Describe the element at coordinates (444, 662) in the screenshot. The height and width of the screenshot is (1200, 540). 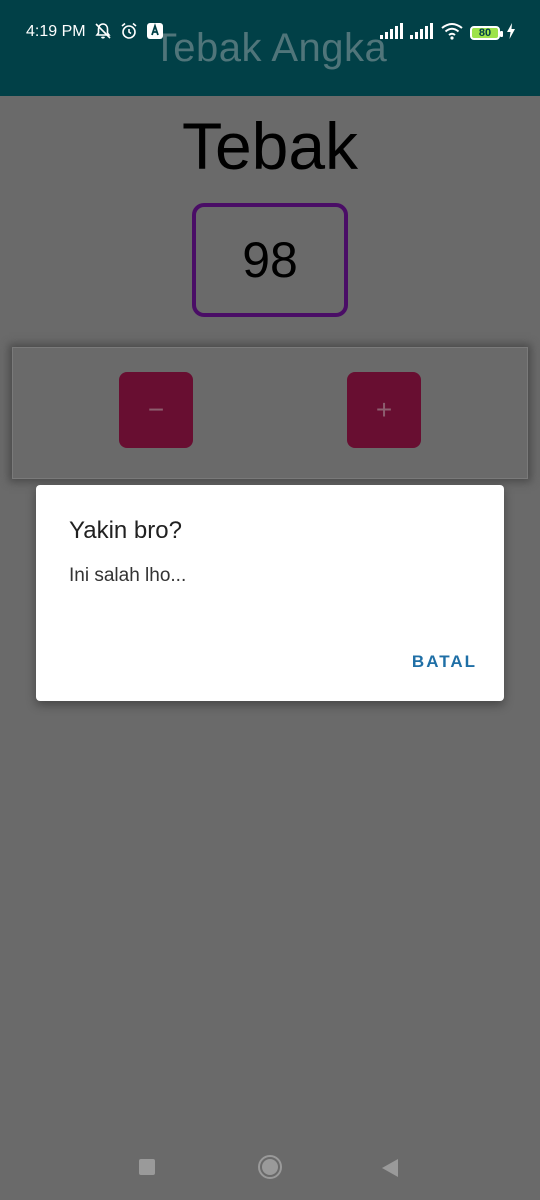
I see `cancel-button: BATAL` at that location.